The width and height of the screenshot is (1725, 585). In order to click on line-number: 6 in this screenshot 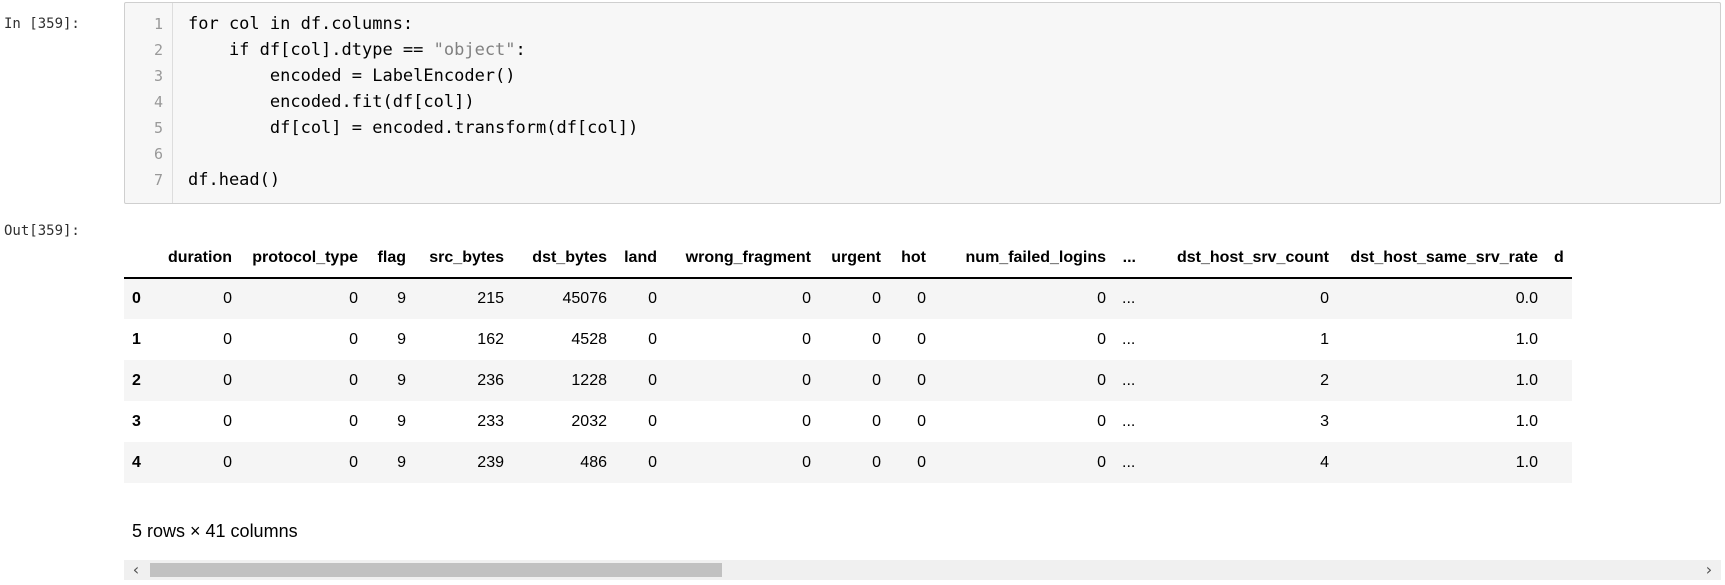, I will do `click(158, 154)`.